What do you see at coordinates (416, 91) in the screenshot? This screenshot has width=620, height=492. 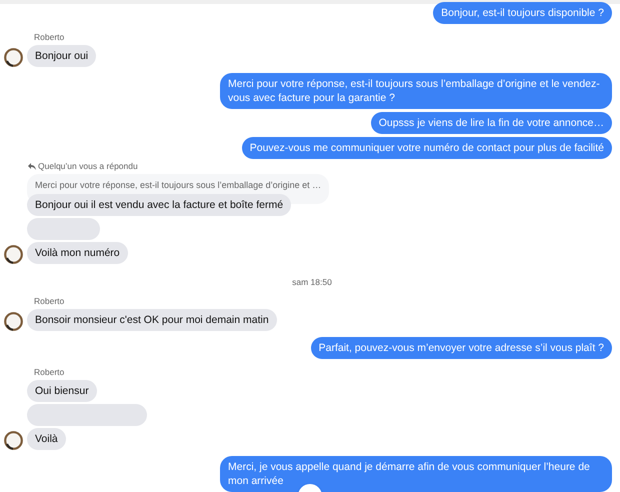 I see `sent-message: Merci pour votre réponse, est-il toujours sous l’emballage d’origine et le vendez-vous avec facture pour la garantie ?` at bounding box center [416, 91].